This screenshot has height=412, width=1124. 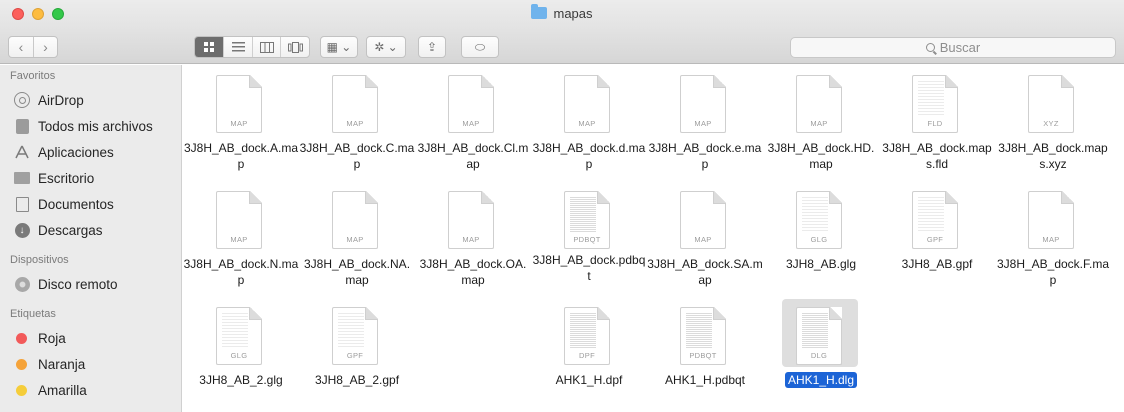 I want to click on file-item: GLG 3JH8_AB_2.glg, so click(x=241, y=344).